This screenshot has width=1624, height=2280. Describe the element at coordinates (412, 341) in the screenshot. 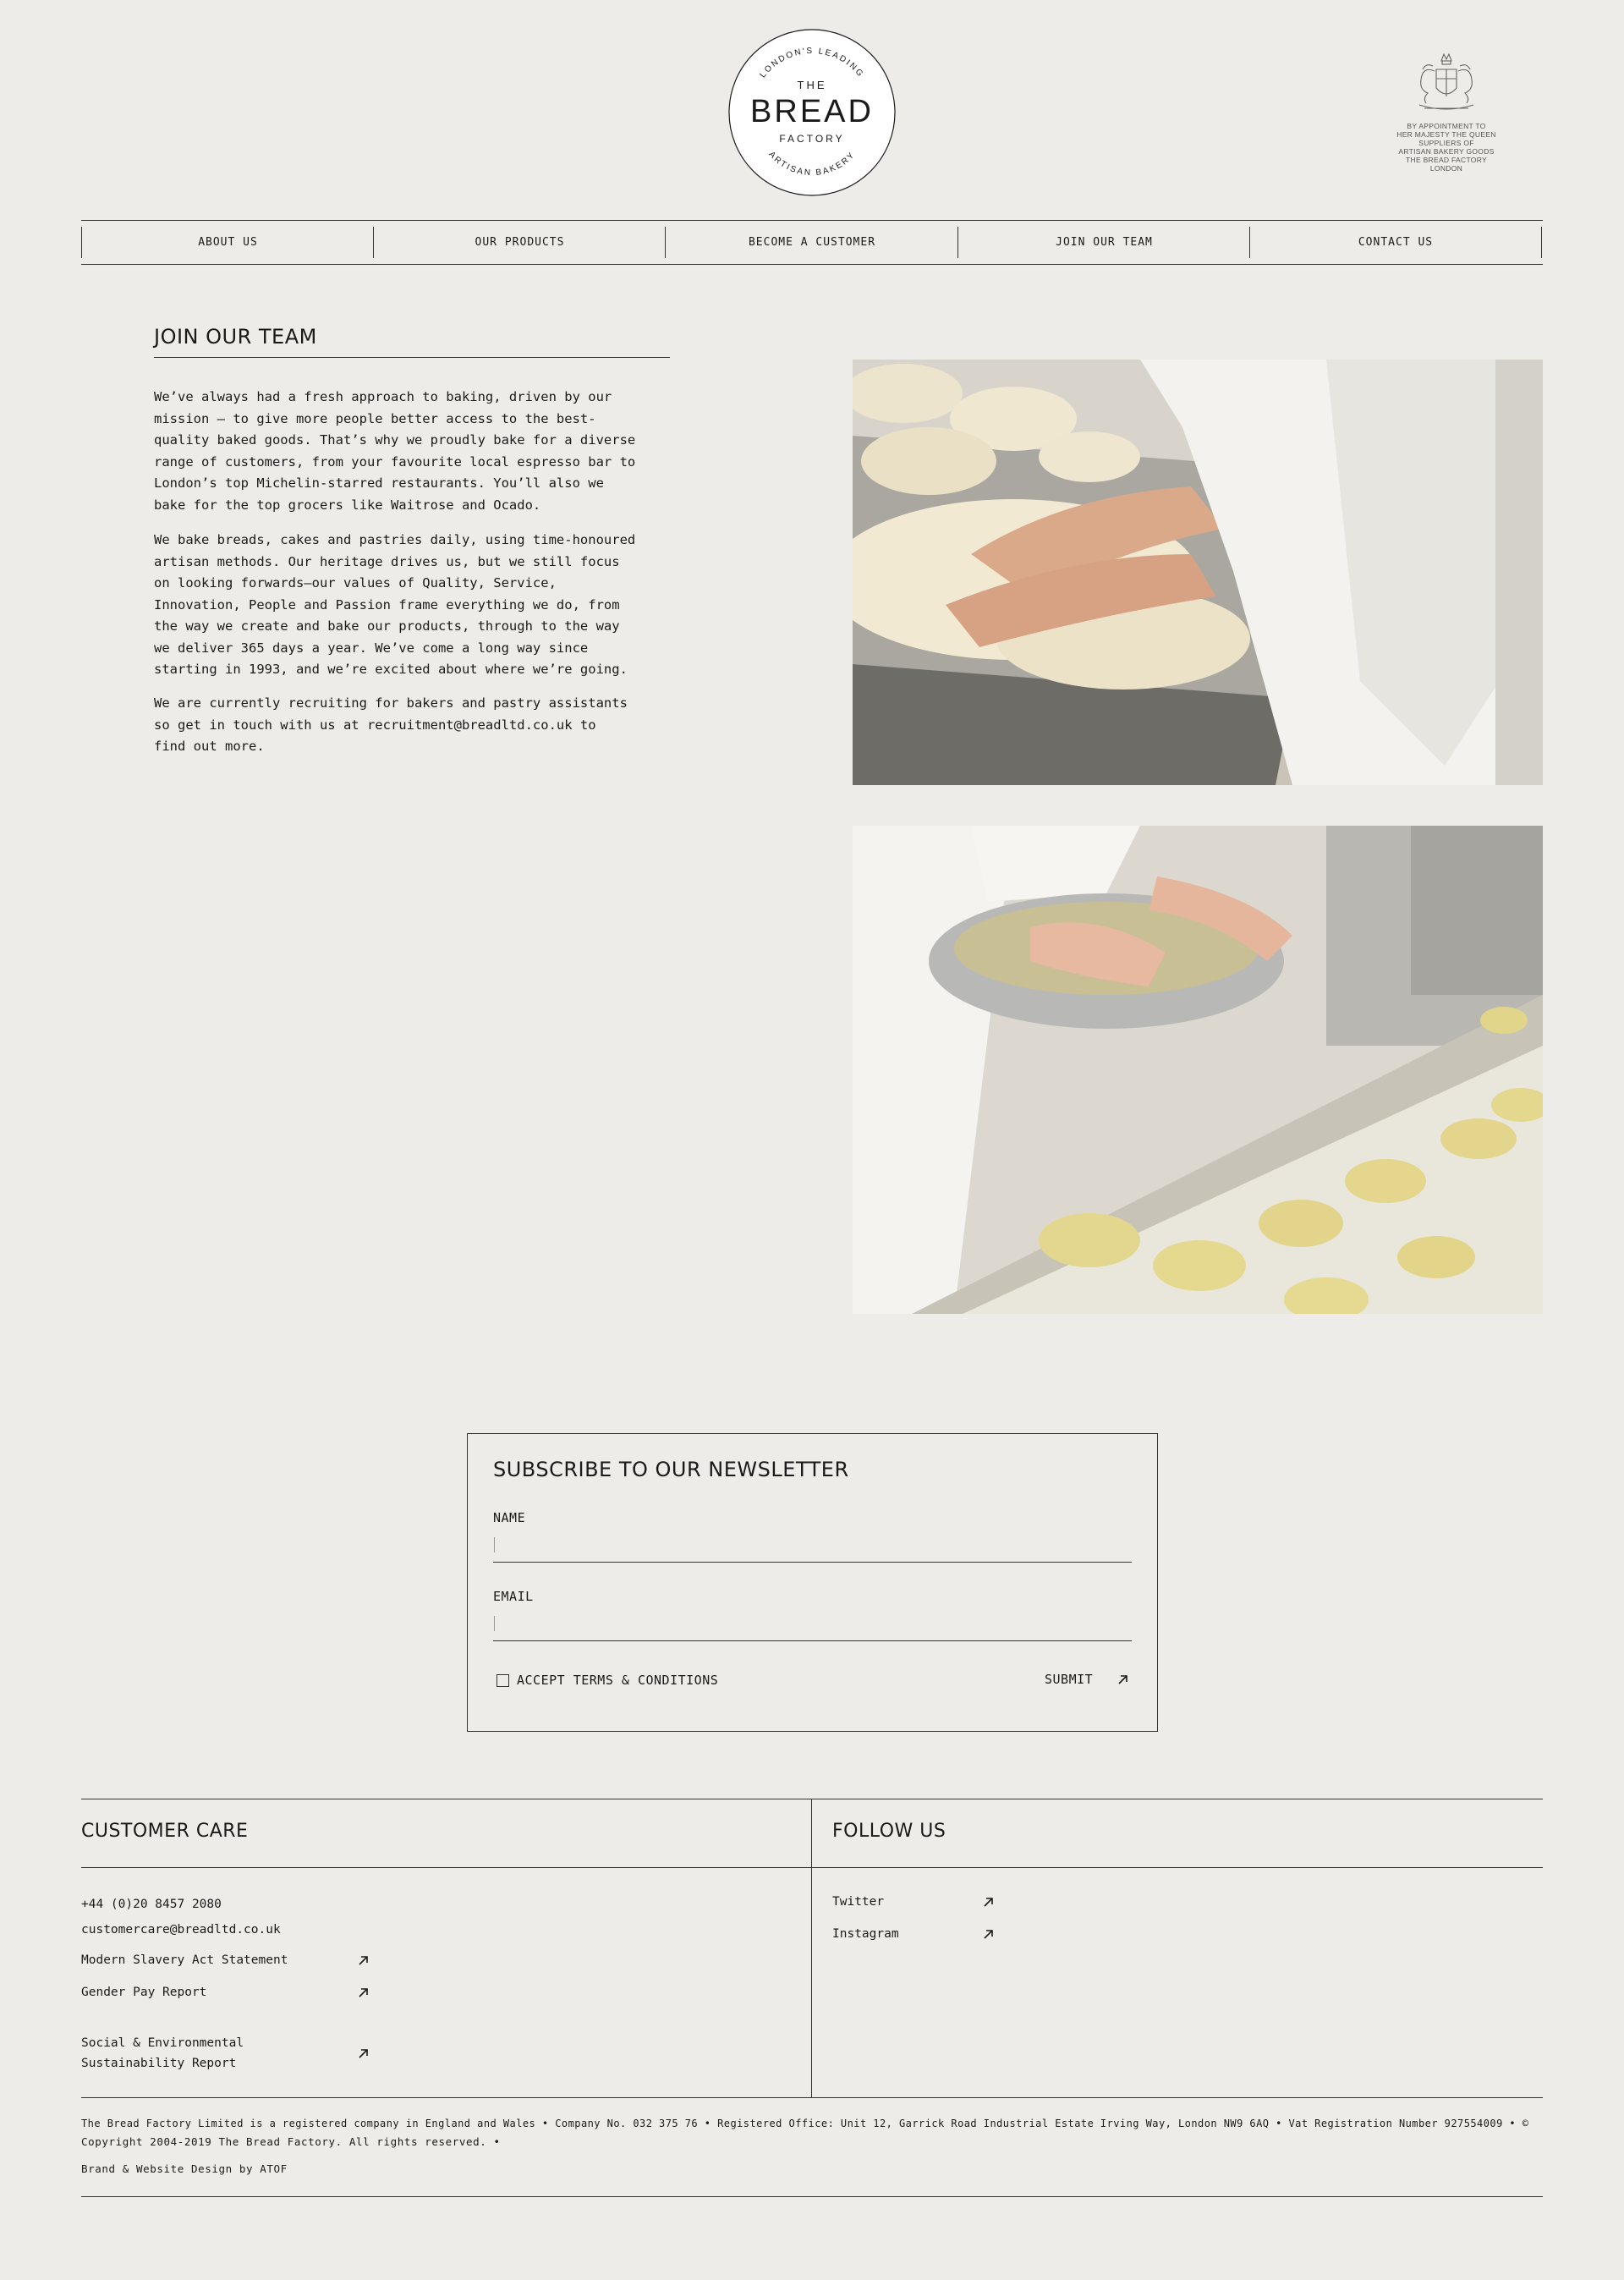

I see `page-title: JOIN OUR TEAM` at that location.